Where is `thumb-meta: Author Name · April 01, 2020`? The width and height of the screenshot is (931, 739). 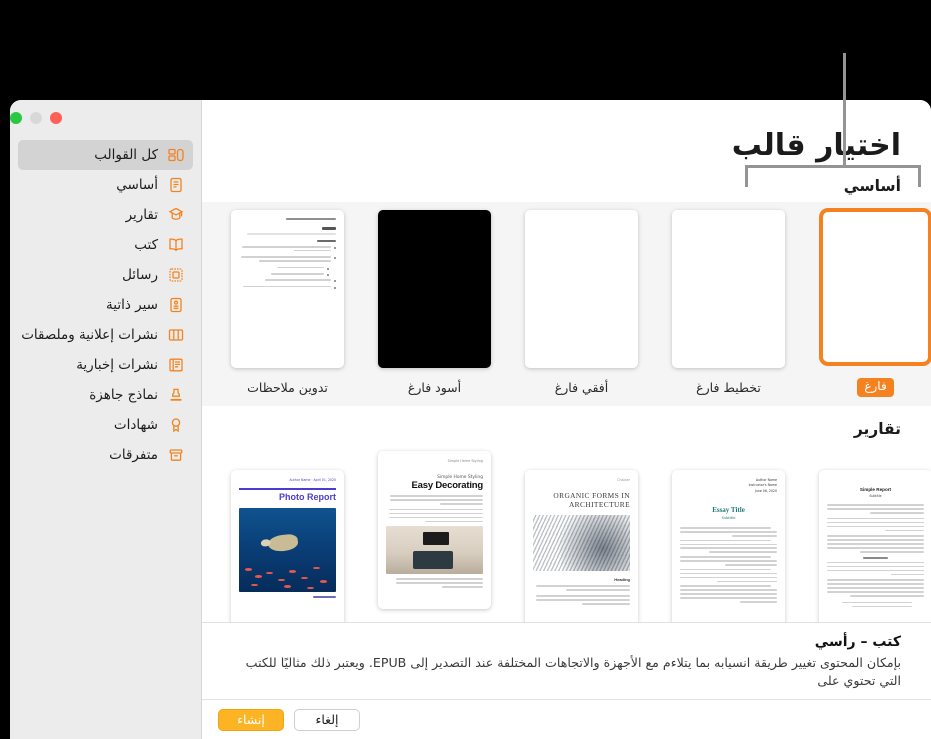 thumb-meta: Author Name · April 01, 2020 is located at coordinates (312, 479).